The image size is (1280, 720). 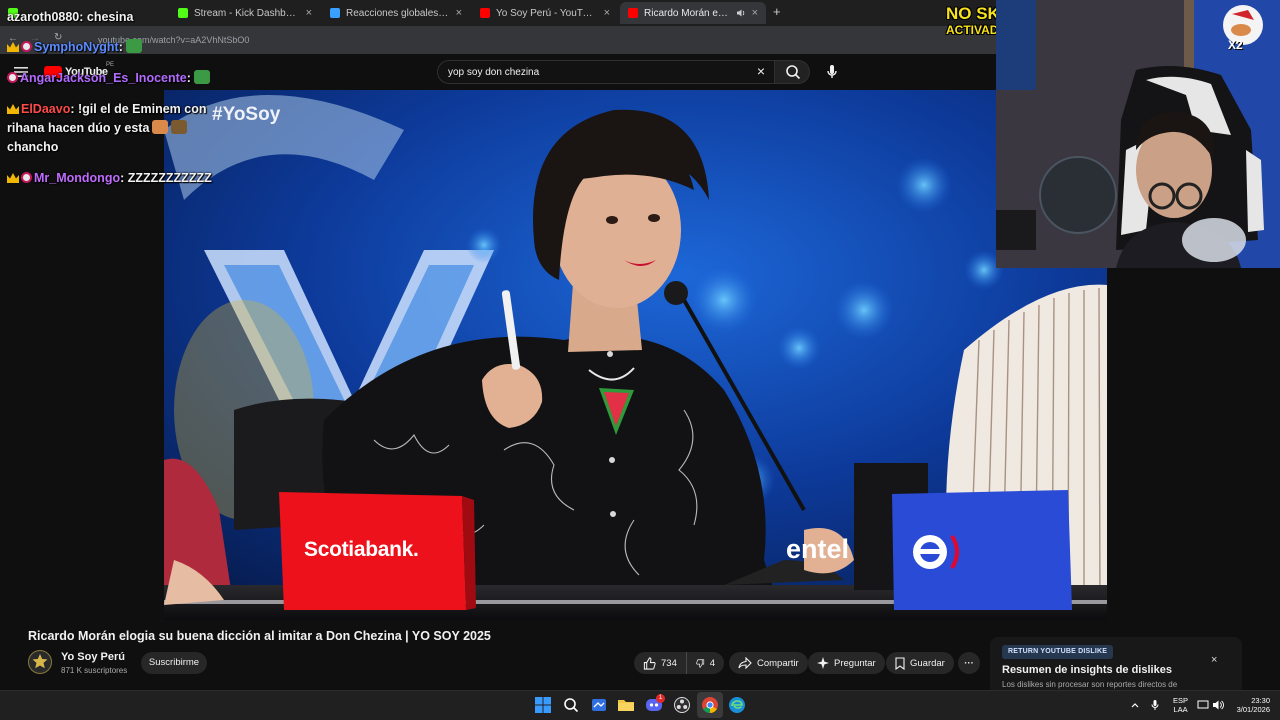 I want to click on chat-username: AngarJackson_Es_Inocente, so click(x=103, y=78).